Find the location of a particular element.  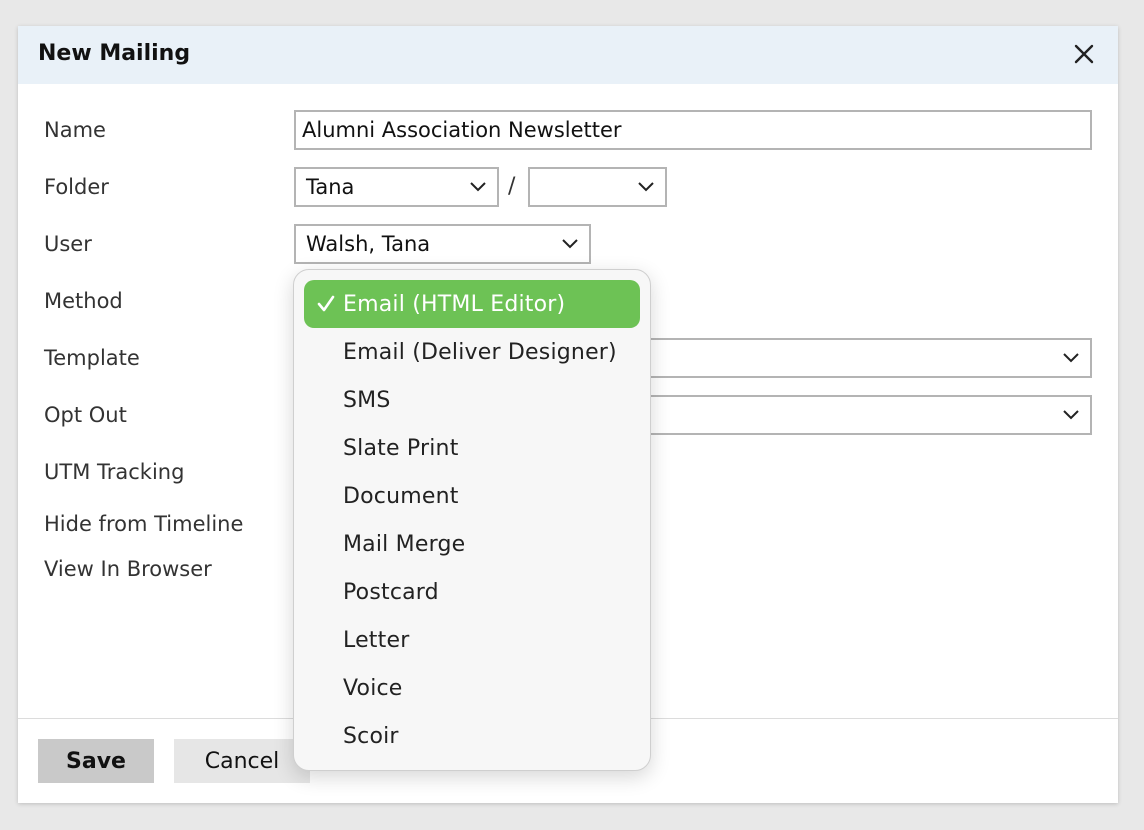

cancel-button: Cancel is located at coordinates (242, 761).